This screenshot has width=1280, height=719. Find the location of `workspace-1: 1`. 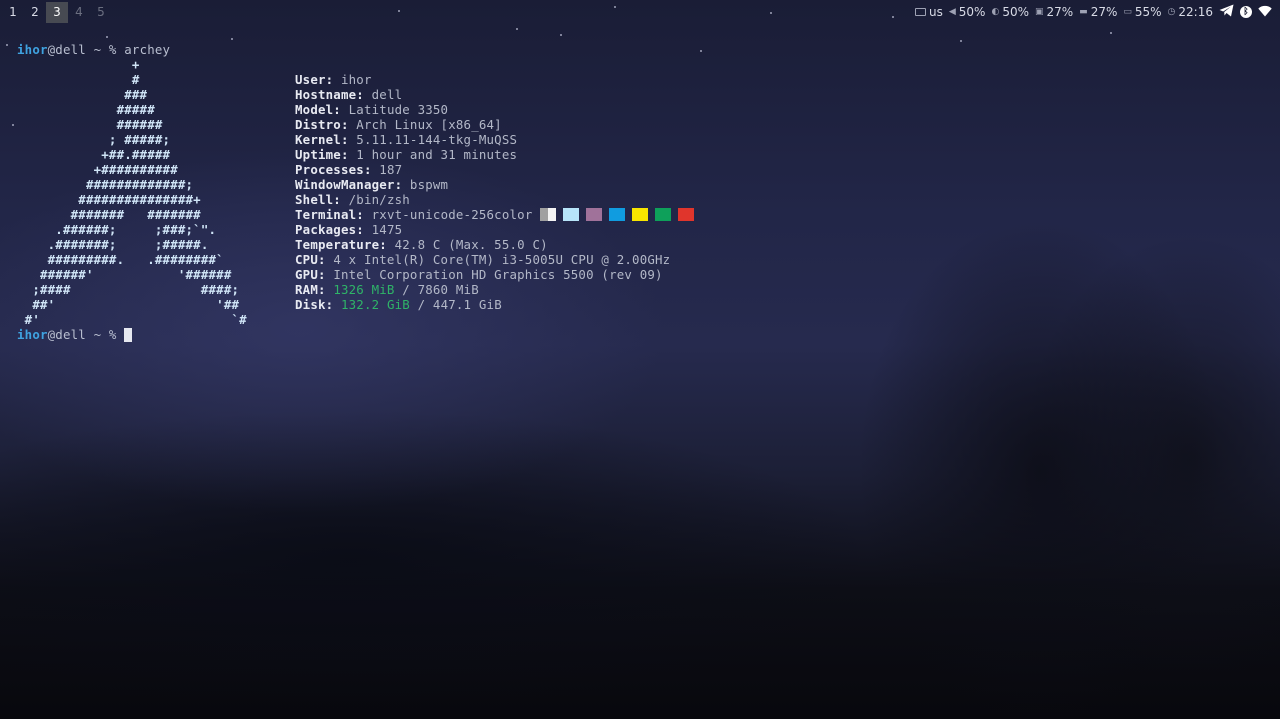

workspace-1: 1 is located at coordinates (13, 12).